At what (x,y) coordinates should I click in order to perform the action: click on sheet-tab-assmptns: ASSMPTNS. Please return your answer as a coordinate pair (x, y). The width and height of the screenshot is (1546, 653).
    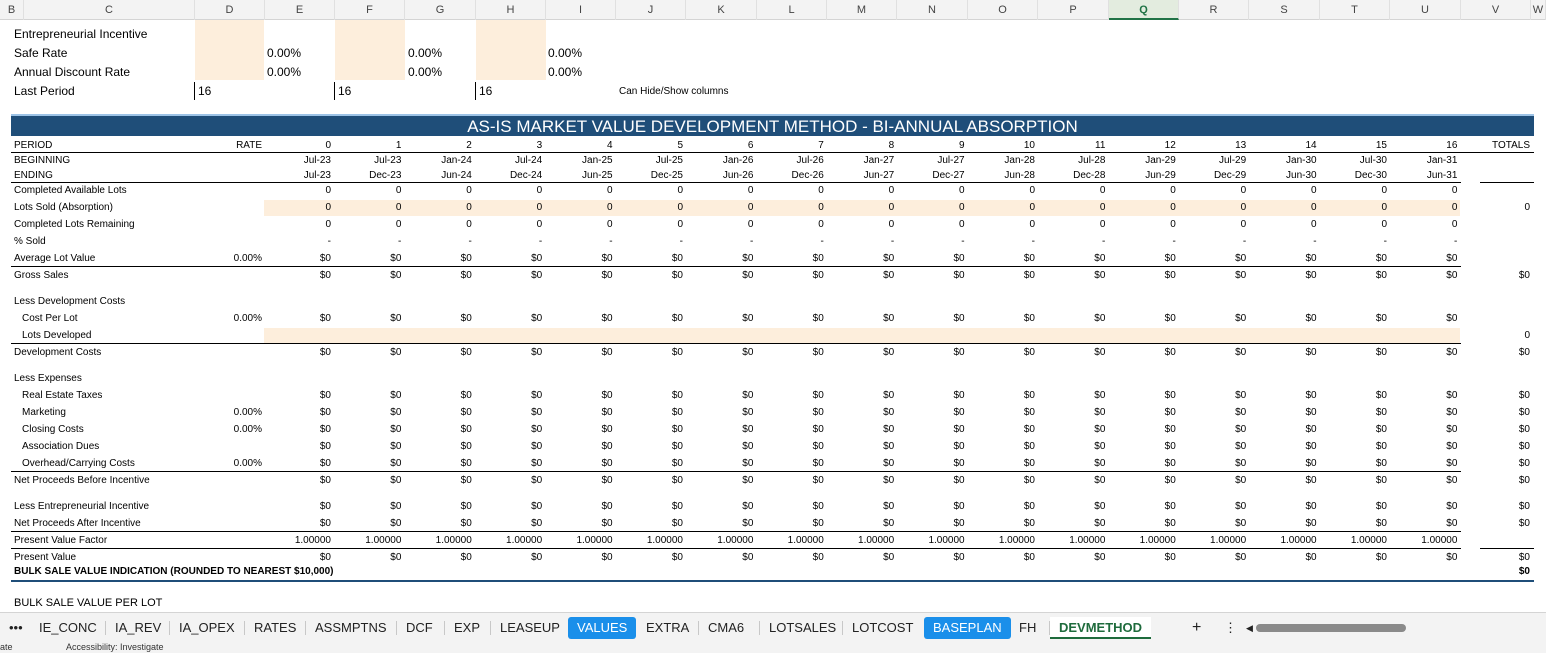
    Looking at the image, I should click on (351, 628).